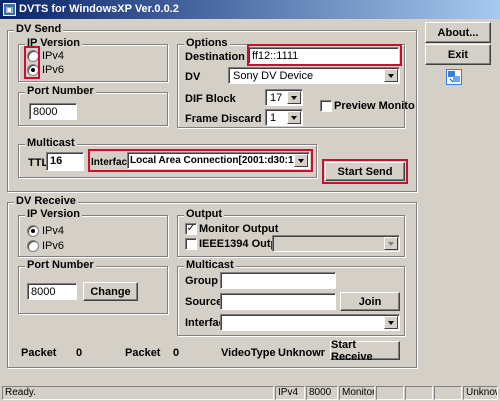 The height and width of the screenshot is (401, 500). I want to click on receive-multicast-label: Multicast, so click(210, 265).